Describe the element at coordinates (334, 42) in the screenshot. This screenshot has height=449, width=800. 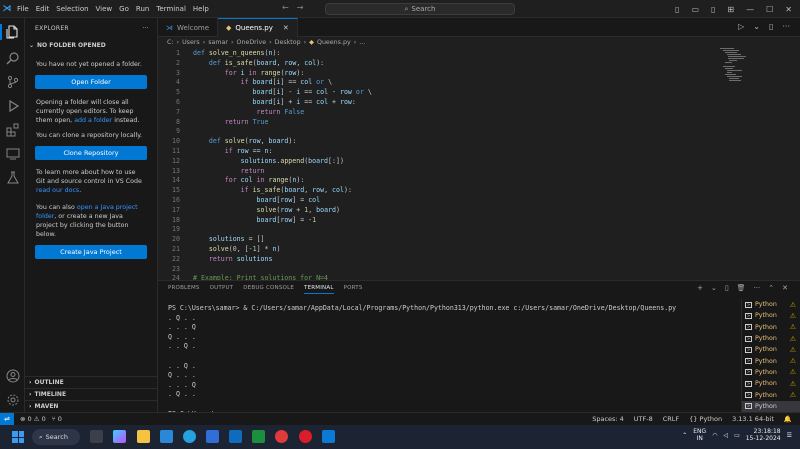
I see `crumb-file: Queens.py` at that location.